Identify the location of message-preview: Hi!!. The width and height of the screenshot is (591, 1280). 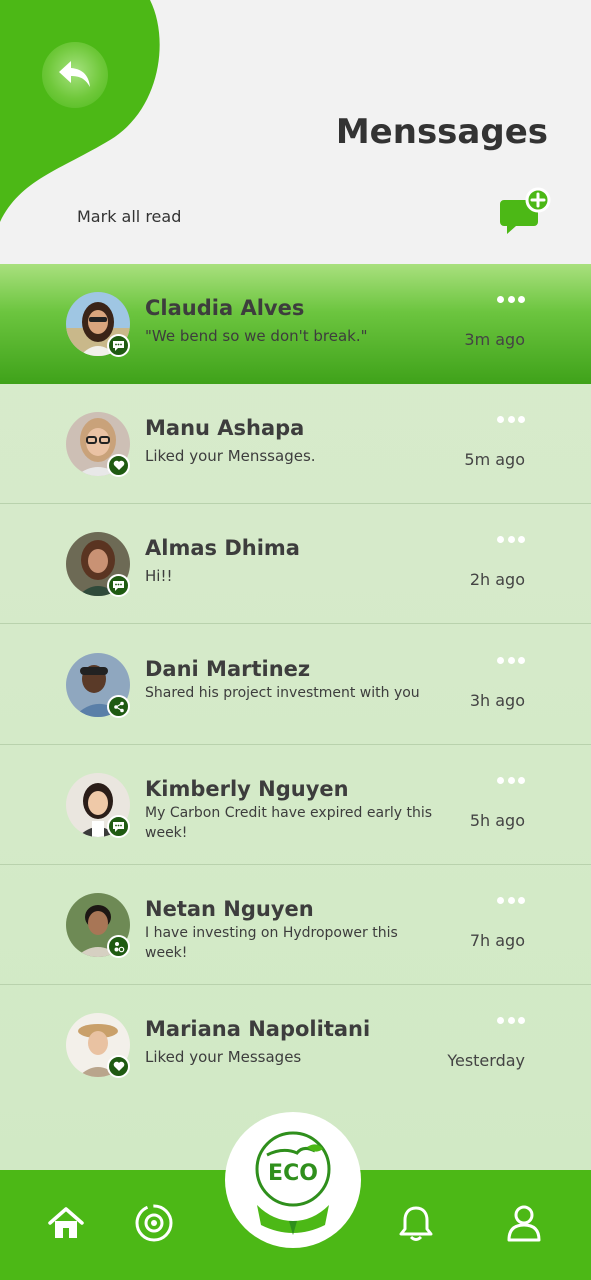
(159, 576).